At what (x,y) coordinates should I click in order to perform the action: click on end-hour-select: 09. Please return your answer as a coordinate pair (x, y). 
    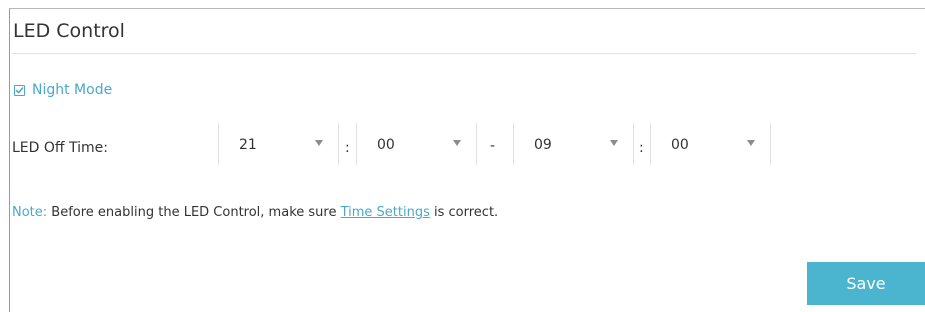
    Looking at the image, I should click on (573, 144).